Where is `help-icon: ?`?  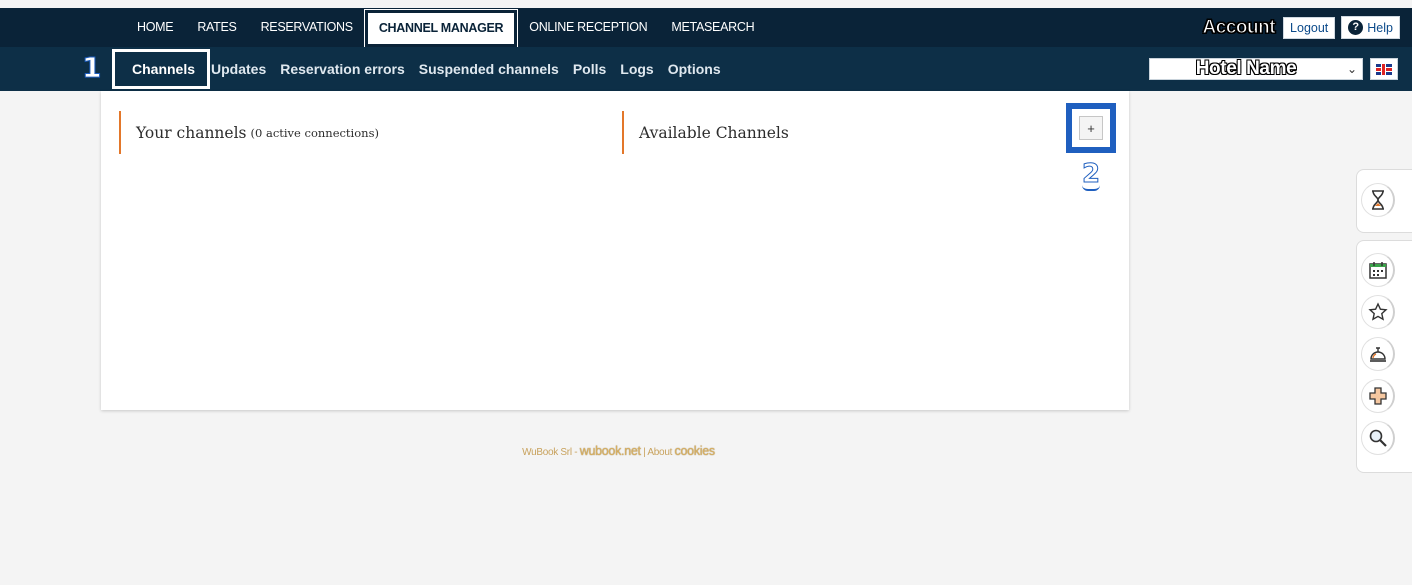 help-icon: ? is located at coordinates (1356, 27).